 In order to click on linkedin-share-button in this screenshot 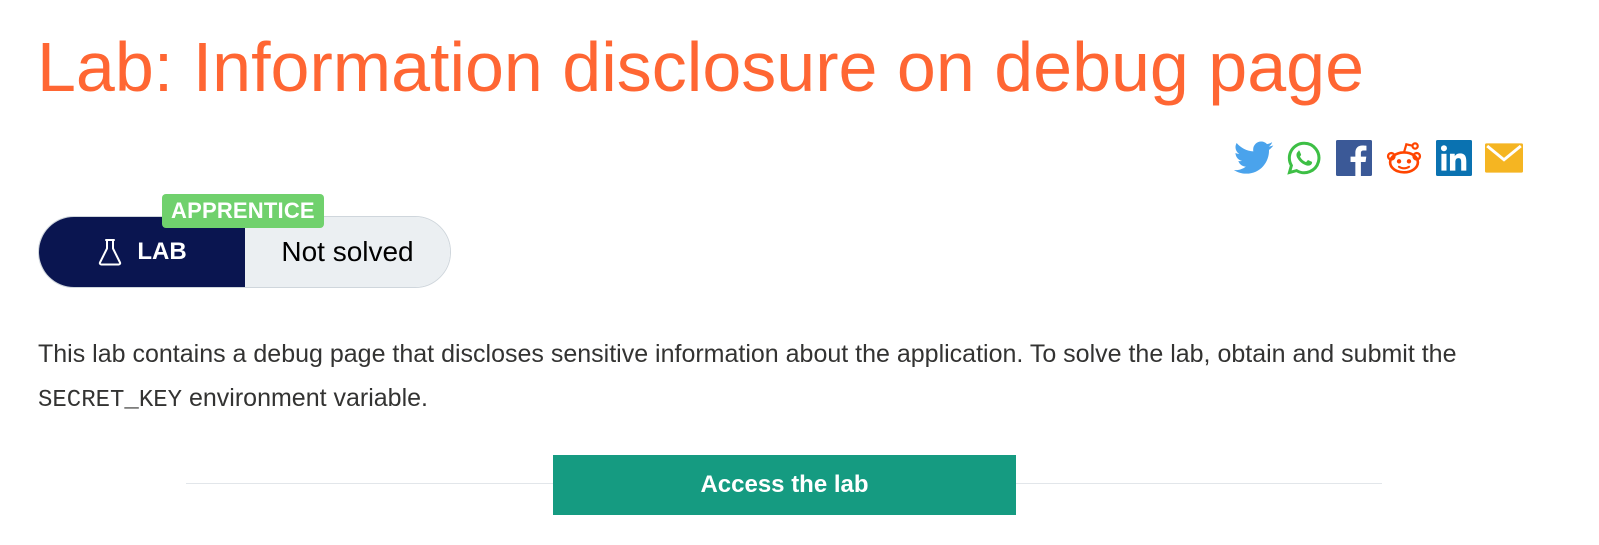, I will do `click(1454, 158)`.